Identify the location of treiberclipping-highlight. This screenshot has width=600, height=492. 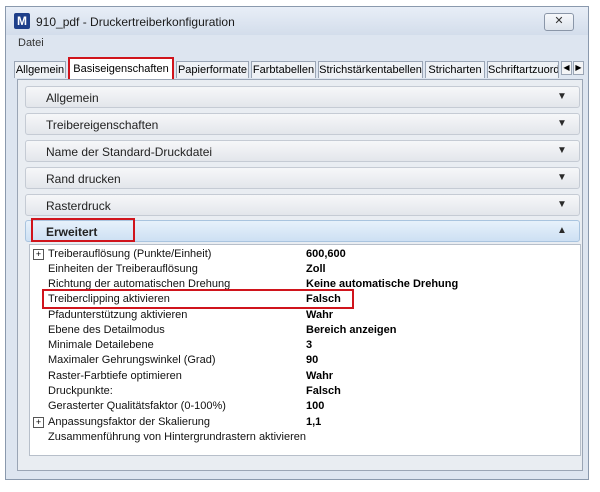
(198, 299).